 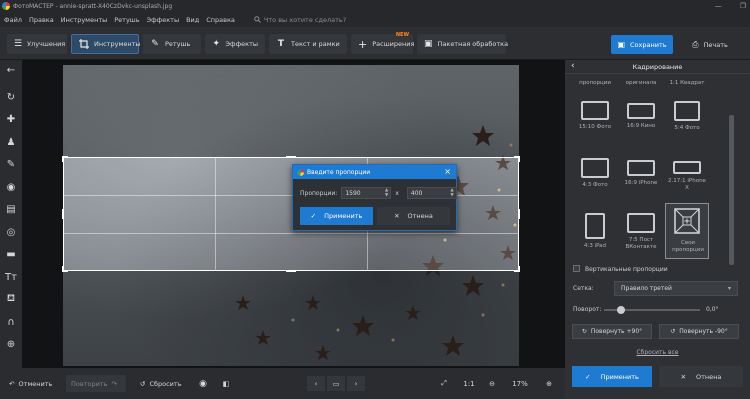 I want to click on ratio-height-value: 400, so click(x=416, y=193).